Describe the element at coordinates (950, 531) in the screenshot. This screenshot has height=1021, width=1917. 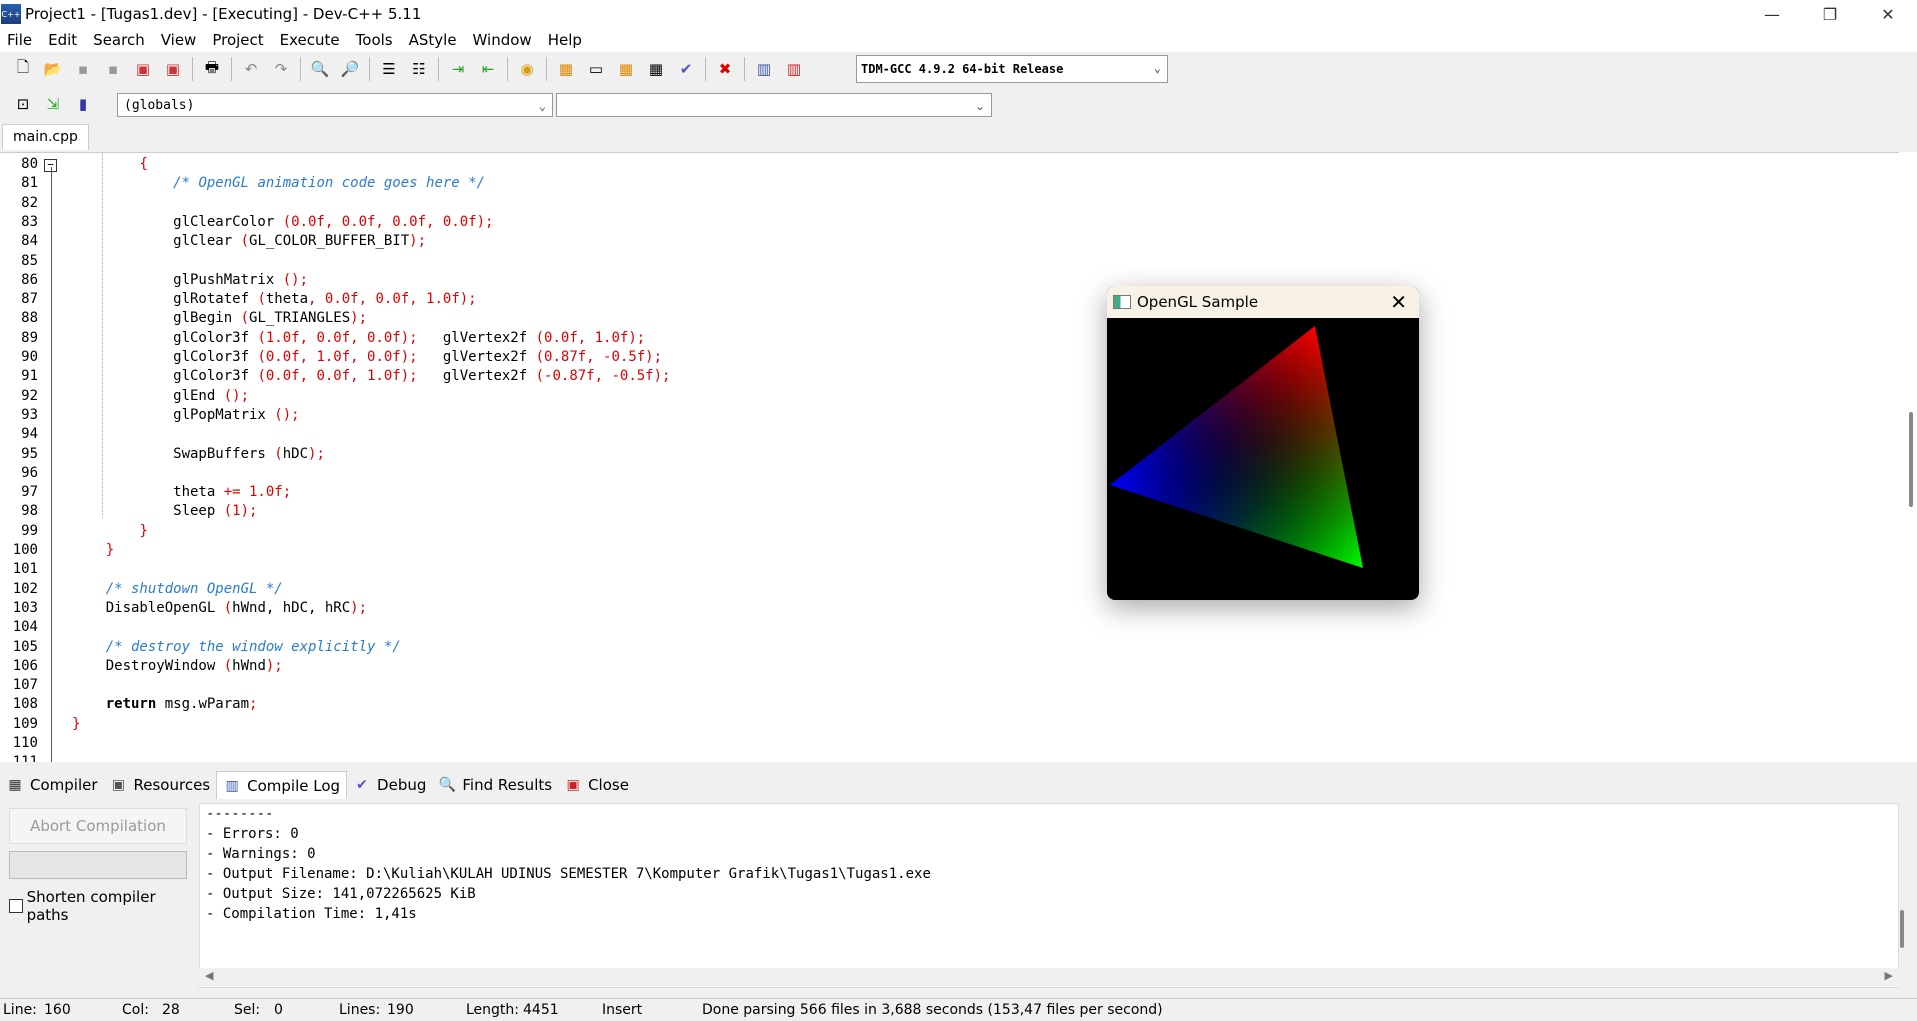
I see `code-line: 99 }` at that location.